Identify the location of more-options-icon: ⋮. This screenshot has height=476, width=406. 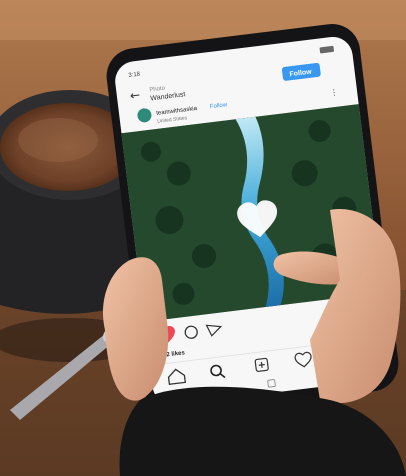
(334, 93).